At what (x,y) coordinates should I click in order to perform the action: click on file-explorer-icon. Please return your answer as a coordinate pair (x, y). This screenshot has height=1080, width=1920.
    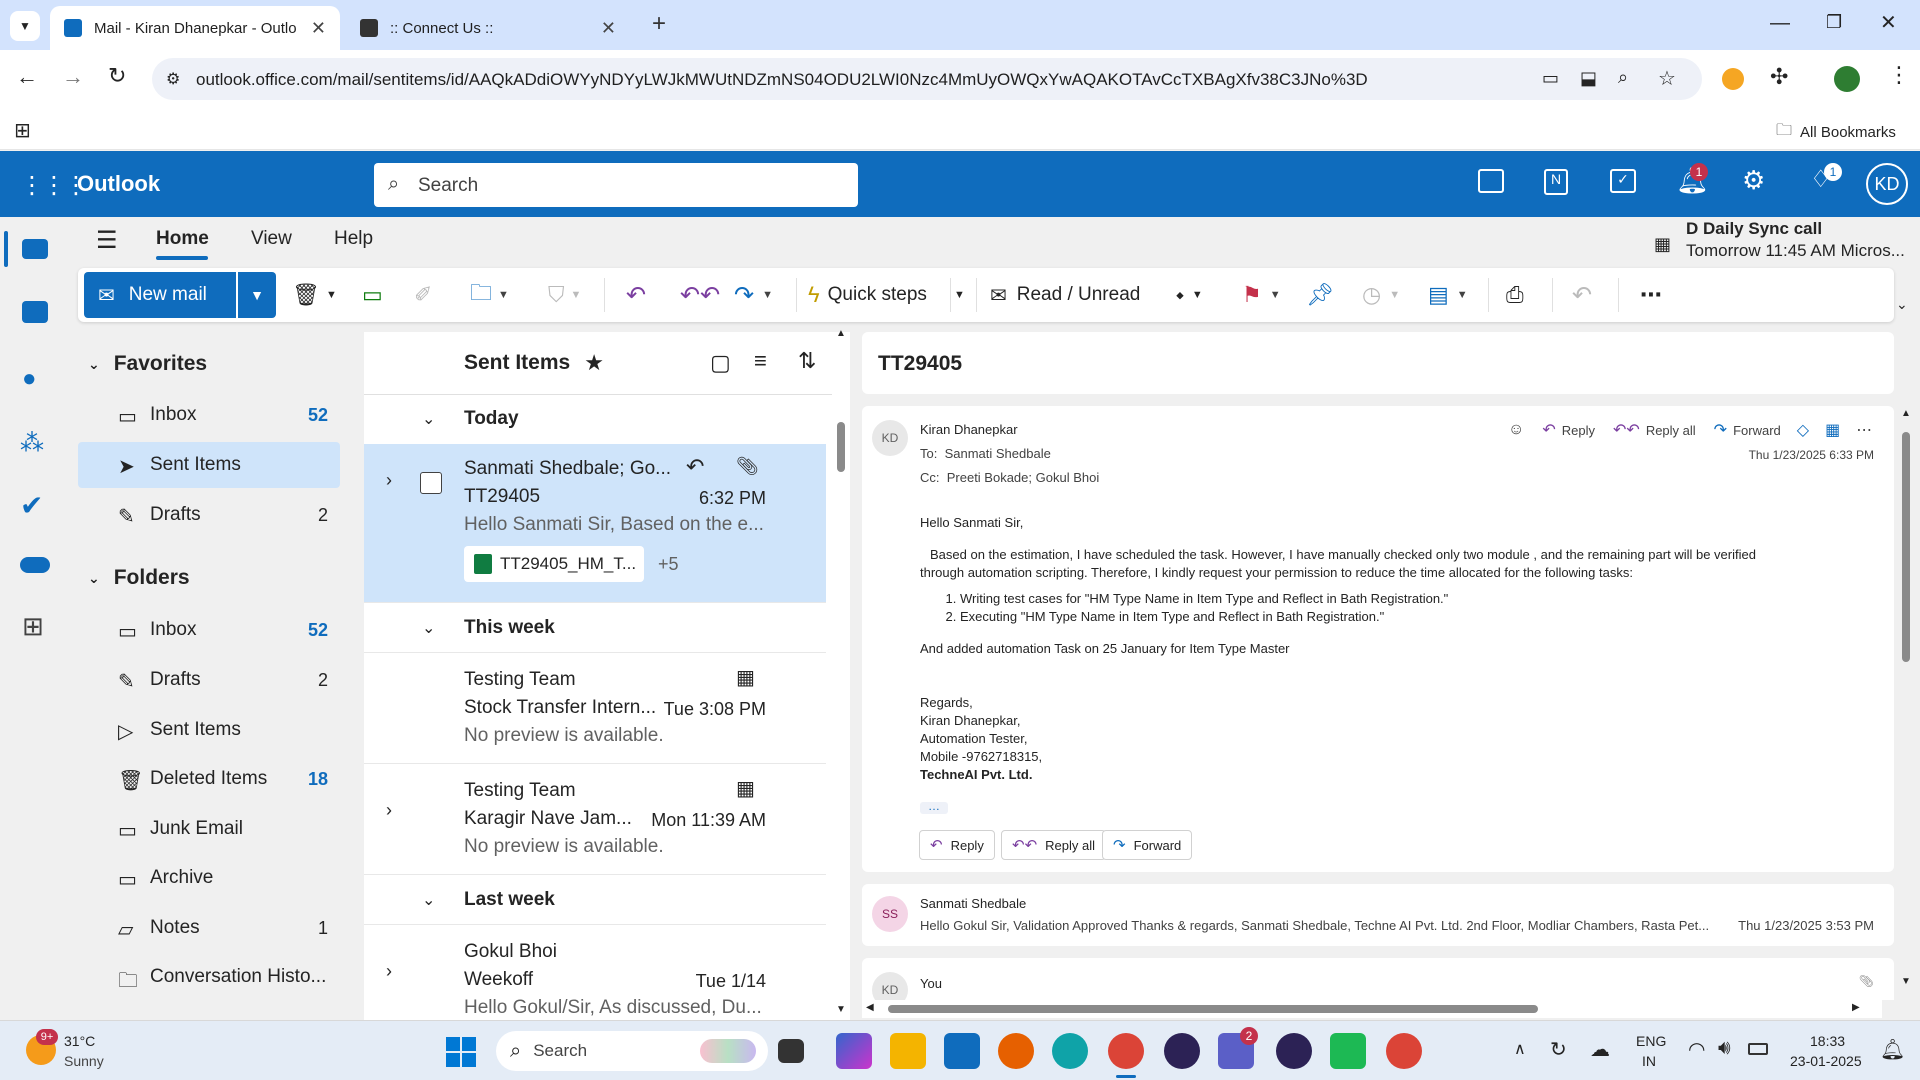
    Looking at the image, I should click on (908, 1051).